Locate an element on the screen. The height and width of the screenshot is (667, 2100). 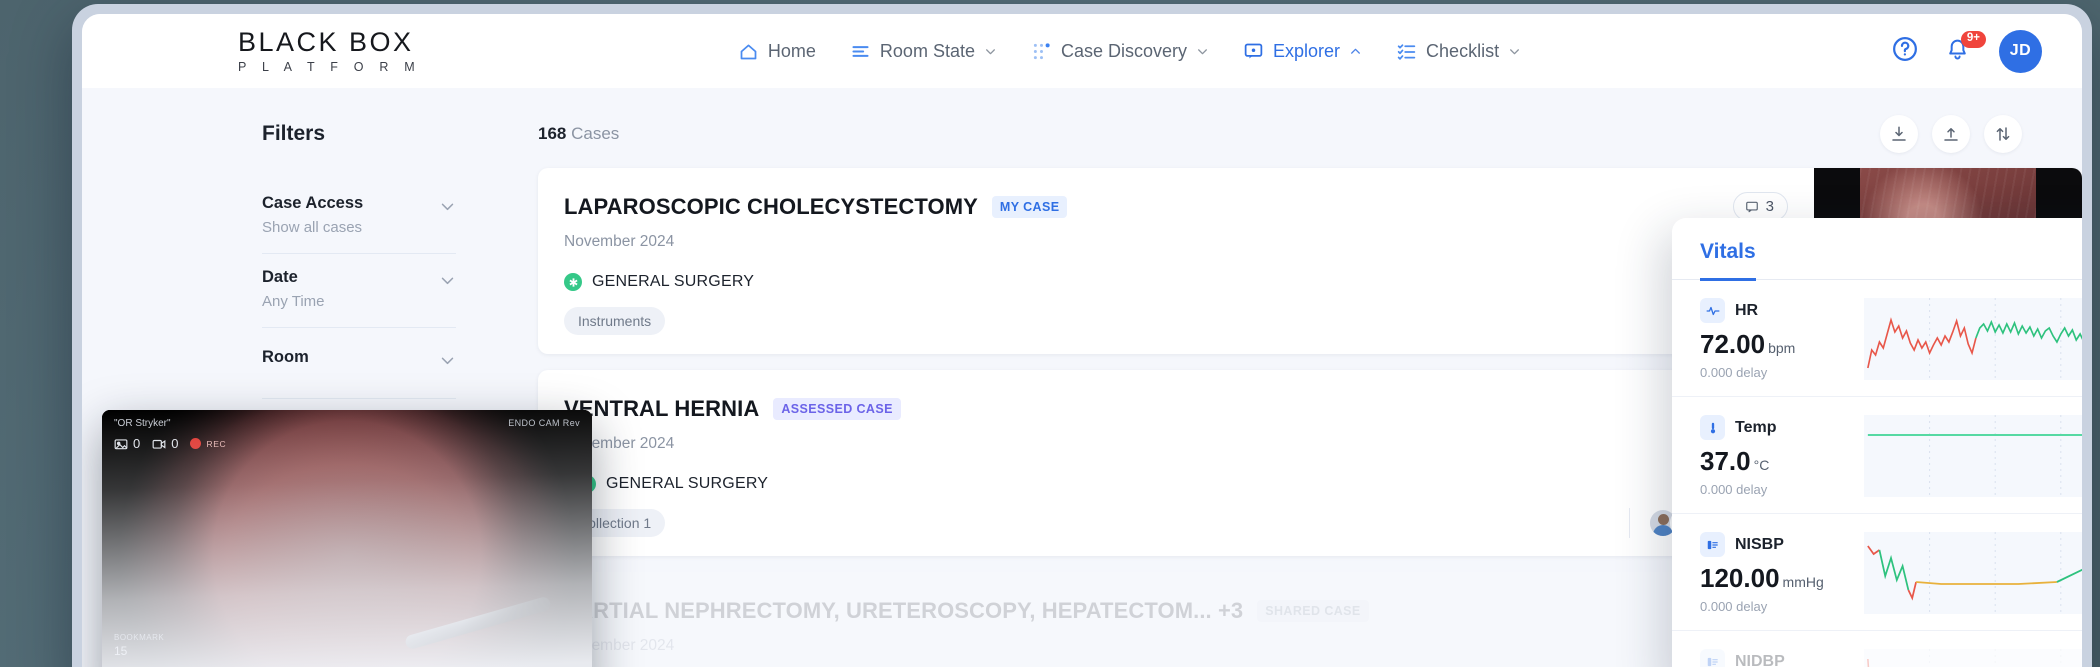
case-count: 168 Cases is located at coordinates (578, 134).